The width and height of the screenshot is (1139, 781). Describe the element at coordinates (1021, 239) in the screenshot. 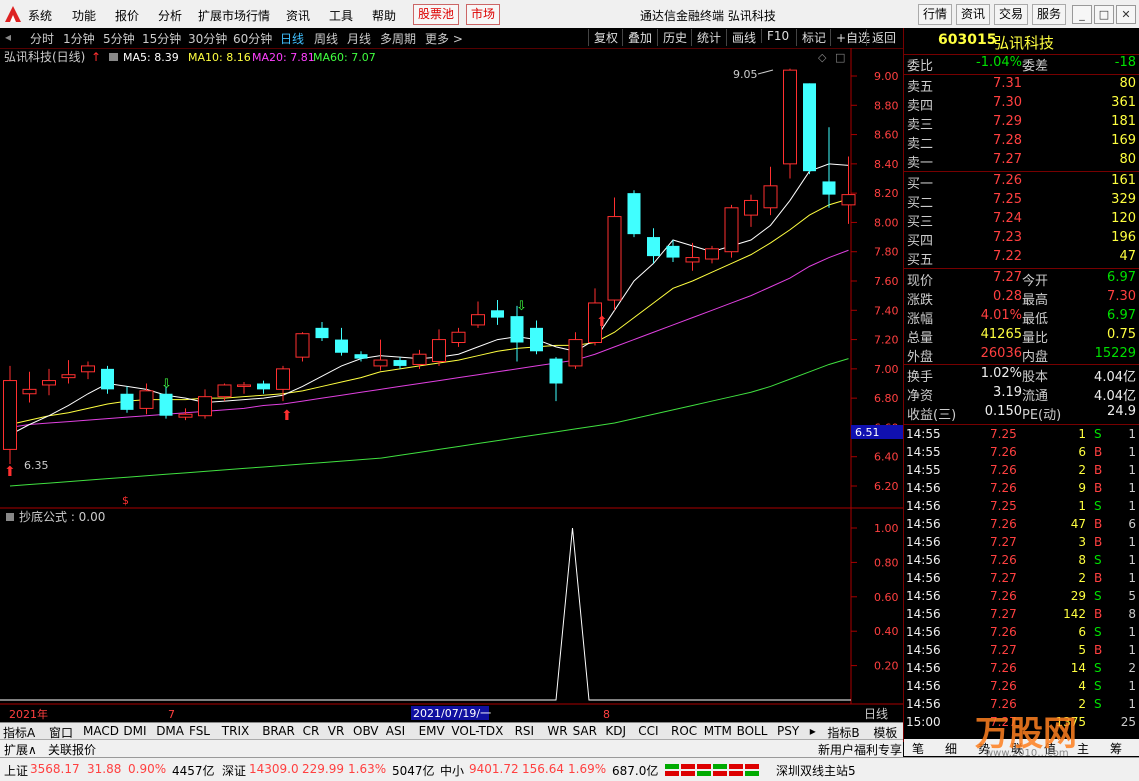

I see `buy-order-row: 买四 7.23 196` at that location.